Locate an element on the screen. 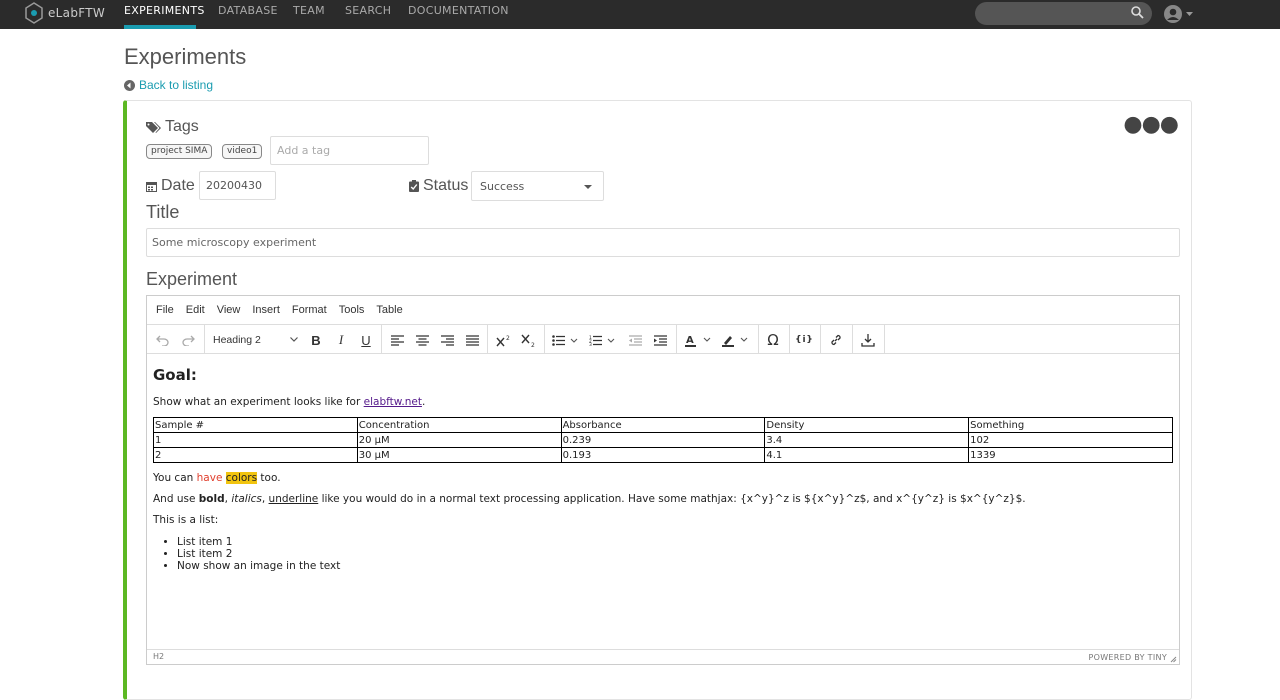 Image resolution: width=1280 pixels, height=700 pixels. user-menu is located at coordinates (1178, 14).